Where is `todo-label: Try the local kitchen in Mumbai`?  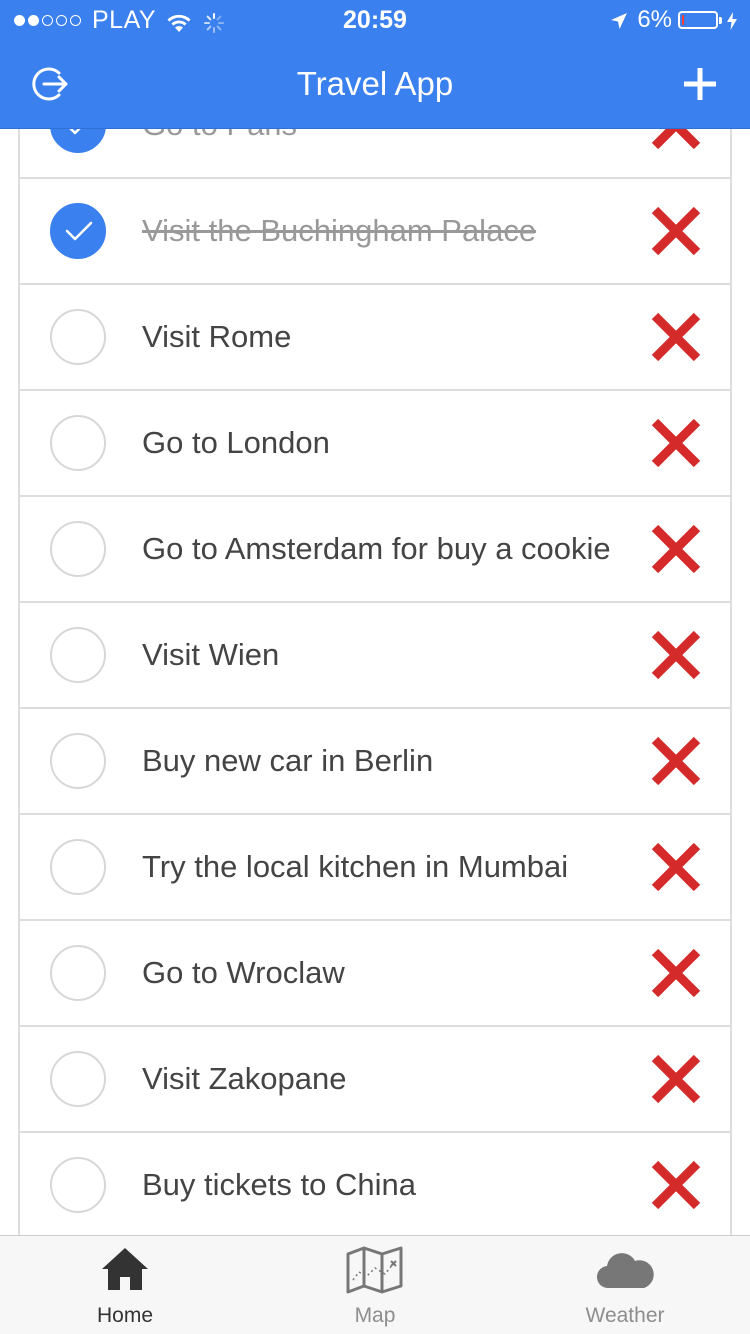 todo-label: Try the local kitchen in Mumbai is located at coordinates (355, 866).